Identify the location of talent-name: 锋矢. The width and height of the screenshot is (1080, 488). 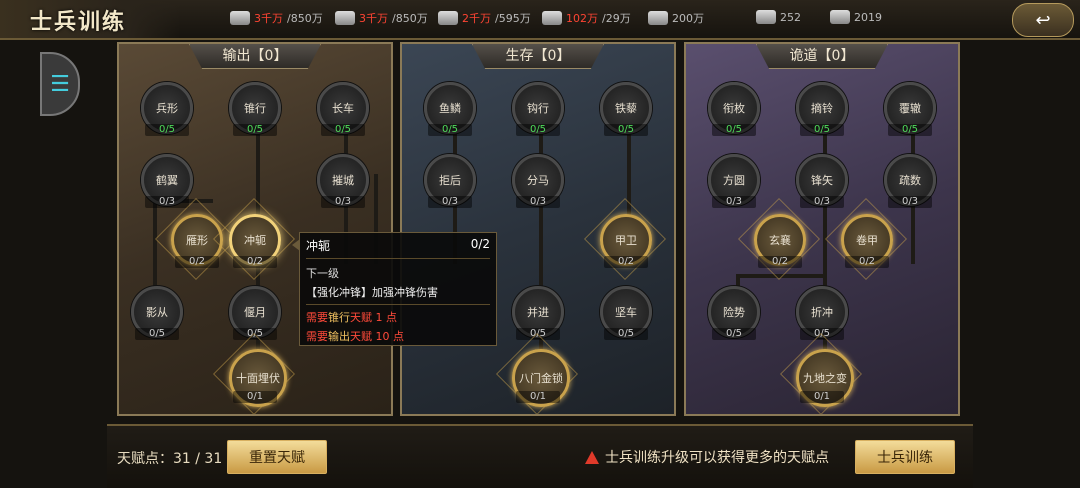
(822, 180).